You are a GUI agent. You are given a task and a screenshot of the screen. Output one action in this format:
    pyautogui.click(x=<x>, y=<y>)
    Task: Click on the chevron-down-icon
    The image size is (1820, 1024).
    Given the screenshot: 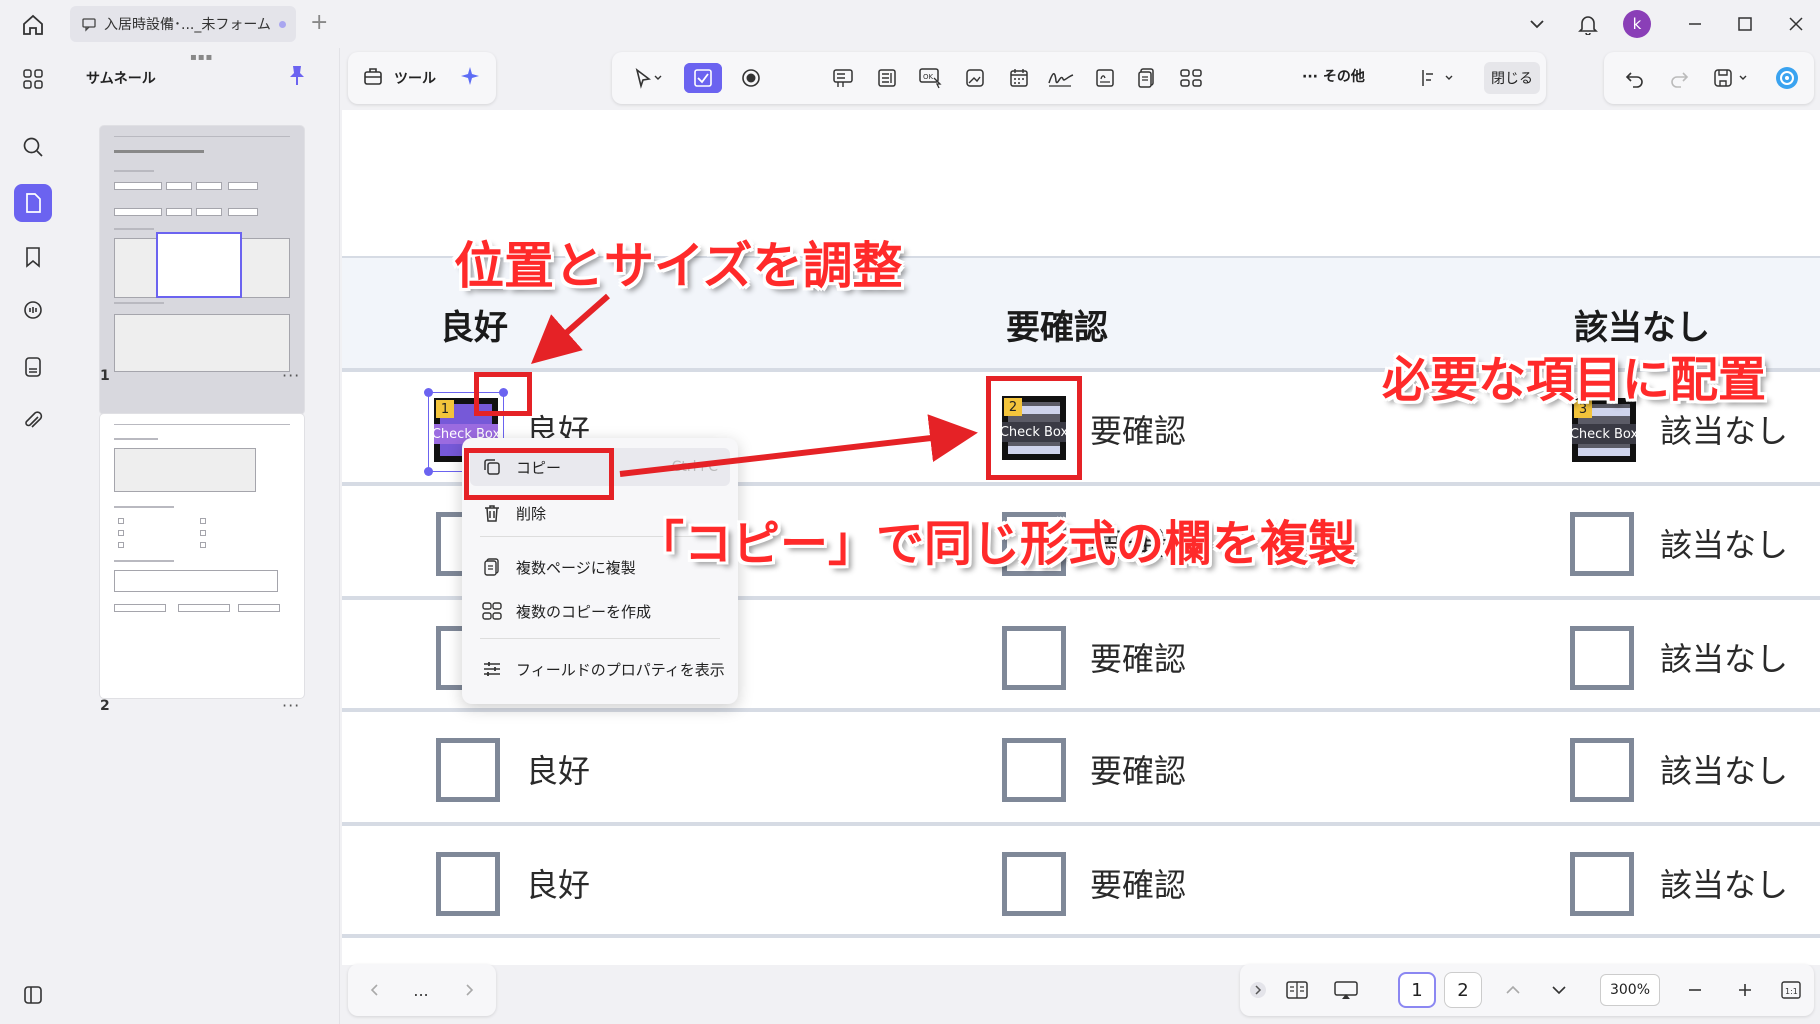 What is the action you would take?
    pyautogui.click(x=1537, y=24)
    